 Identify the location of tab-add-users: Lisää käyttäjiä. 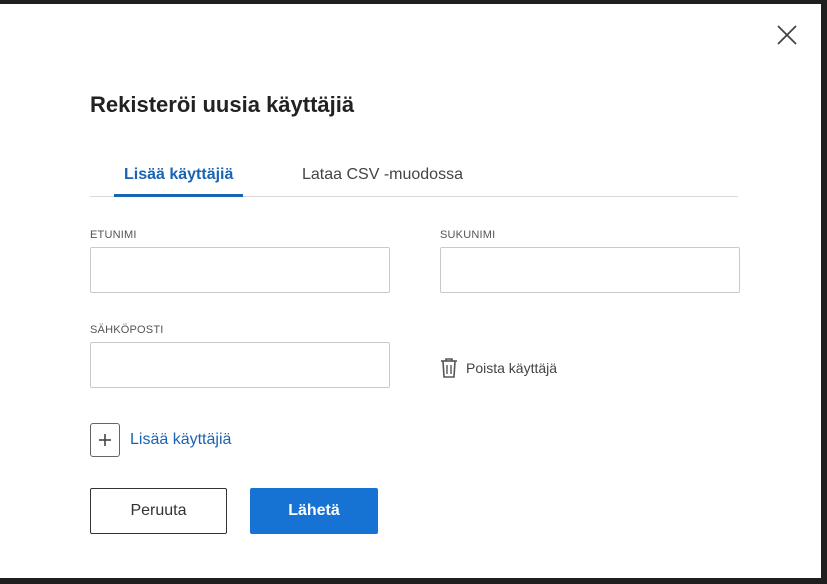
(179, 175).